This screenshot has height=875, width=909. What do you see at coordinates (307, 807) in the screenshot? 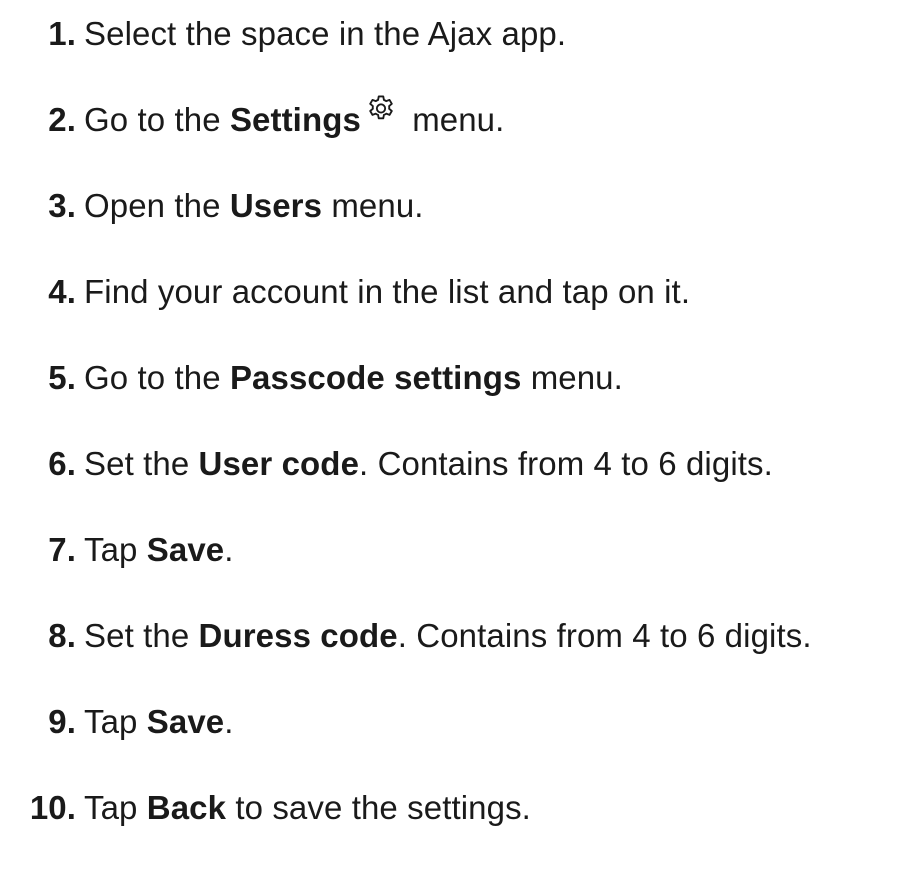
I see `step-text: Tap Back to save the settings.` at bounding box center [307, 807].